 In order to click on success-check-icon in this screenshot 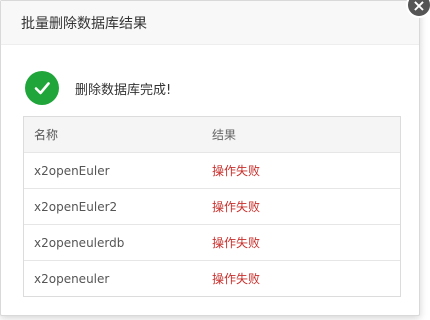, I will do `click(42, 88)`.